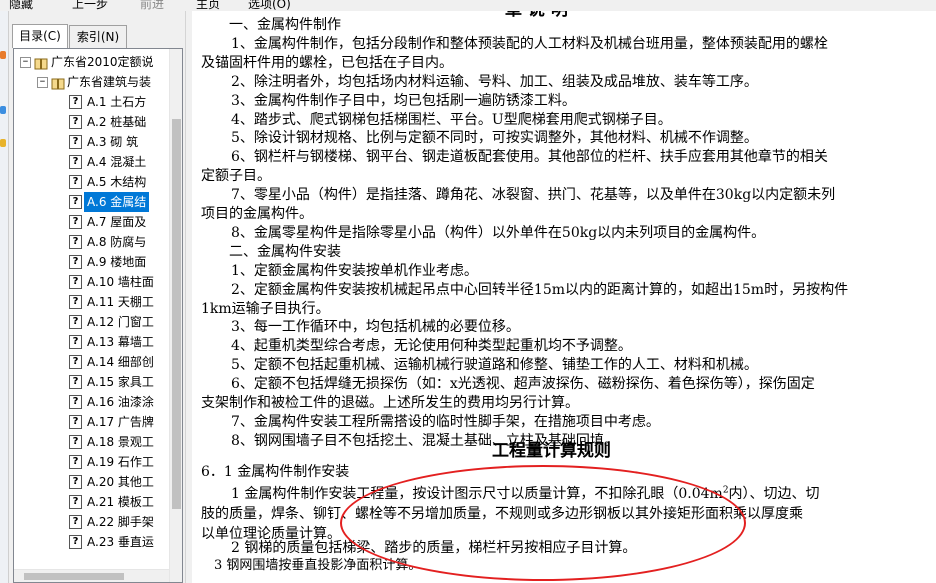  Describe the element at coordinates (128, 162) in the screenshot. I see `tree-item-name: 混凝土` at that location.